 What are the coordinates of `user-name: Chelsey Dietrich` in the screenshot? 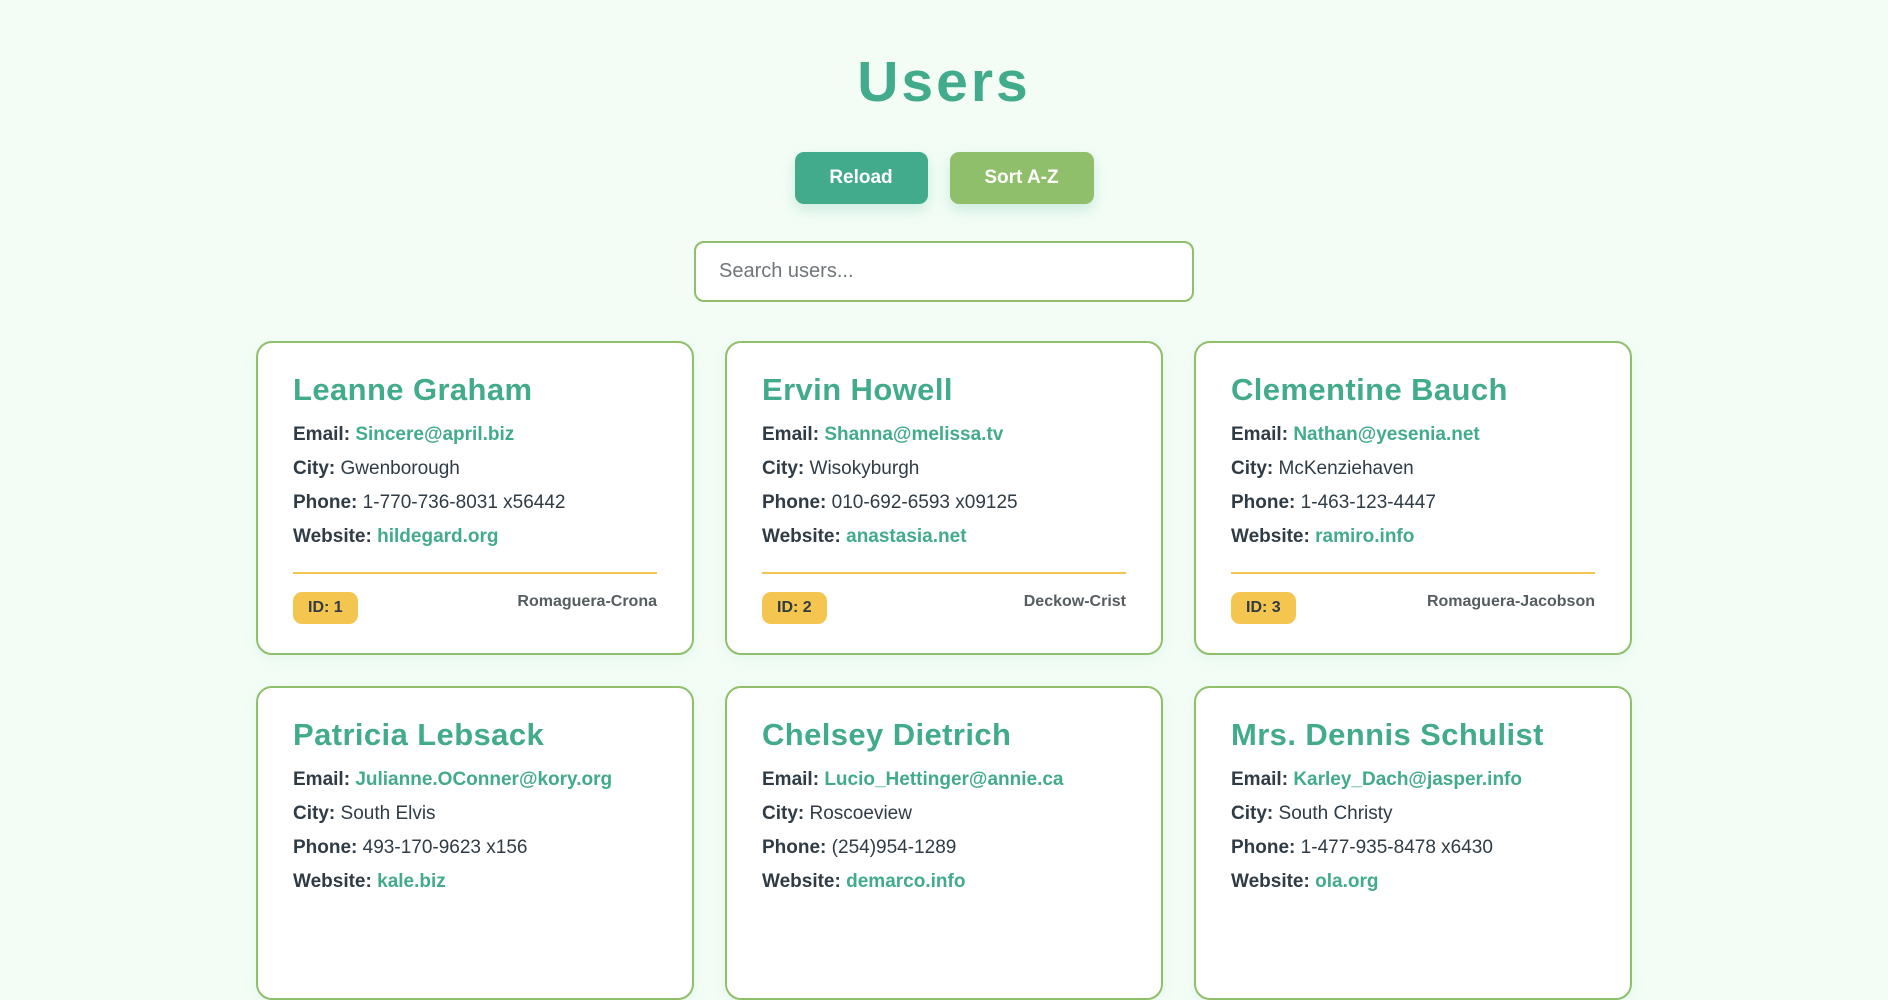 It's located at (887, 734).